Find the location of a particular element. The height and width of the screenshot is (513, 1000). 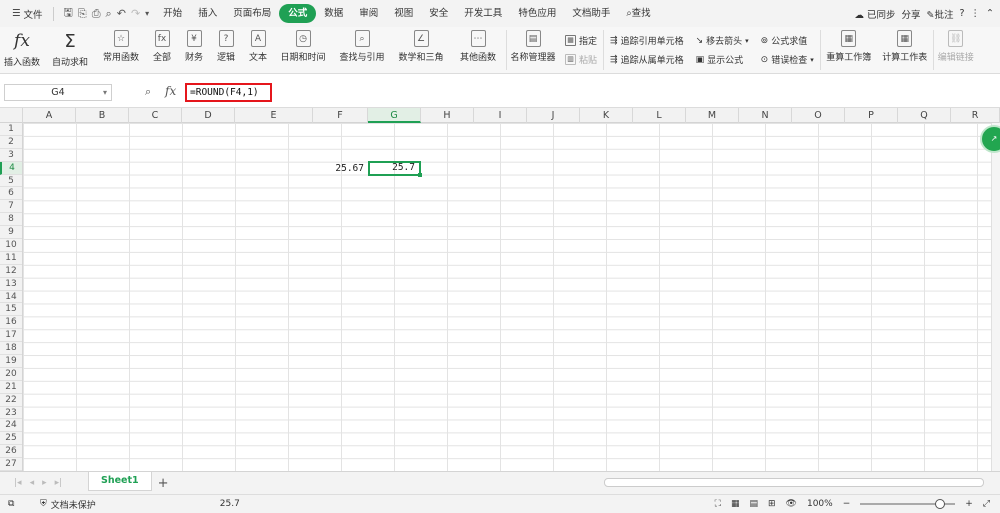

select-all-corner is located at coordinates (11, 115).